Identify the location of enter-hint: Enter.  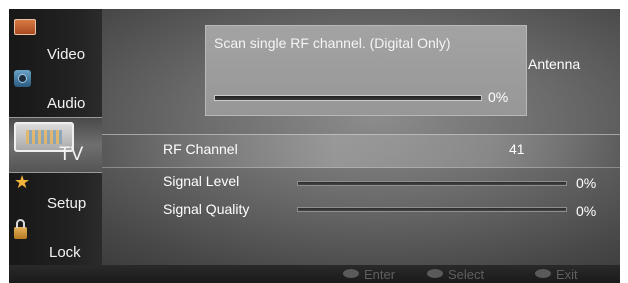
(369, 274).